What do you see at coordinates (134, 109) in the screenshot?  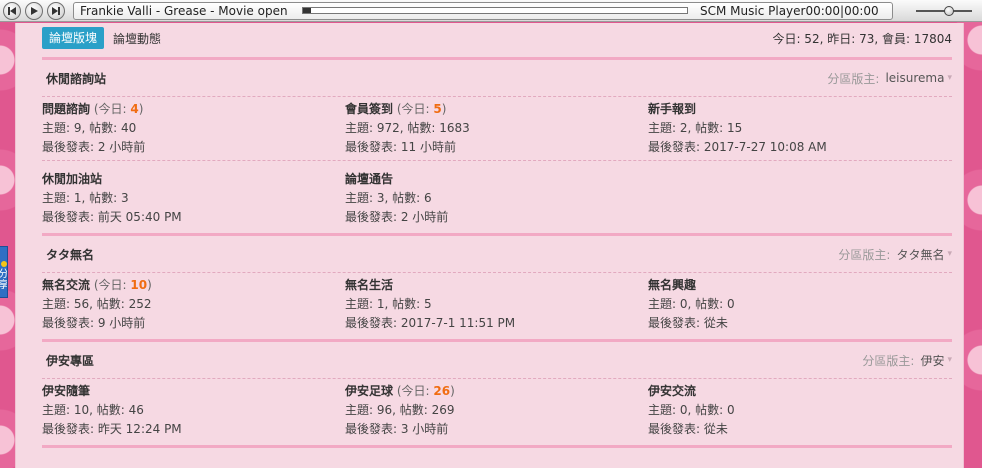 I see `today-number: 4` at bounding box center [134, 109].